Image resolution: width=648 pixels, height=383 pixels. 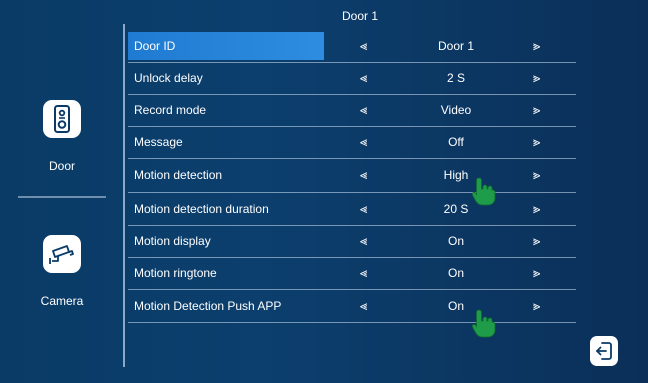 What do you see at coordinates (62, 197) in the screenshot?
I see `sidebar-divider` at bounding box center [62, 197].